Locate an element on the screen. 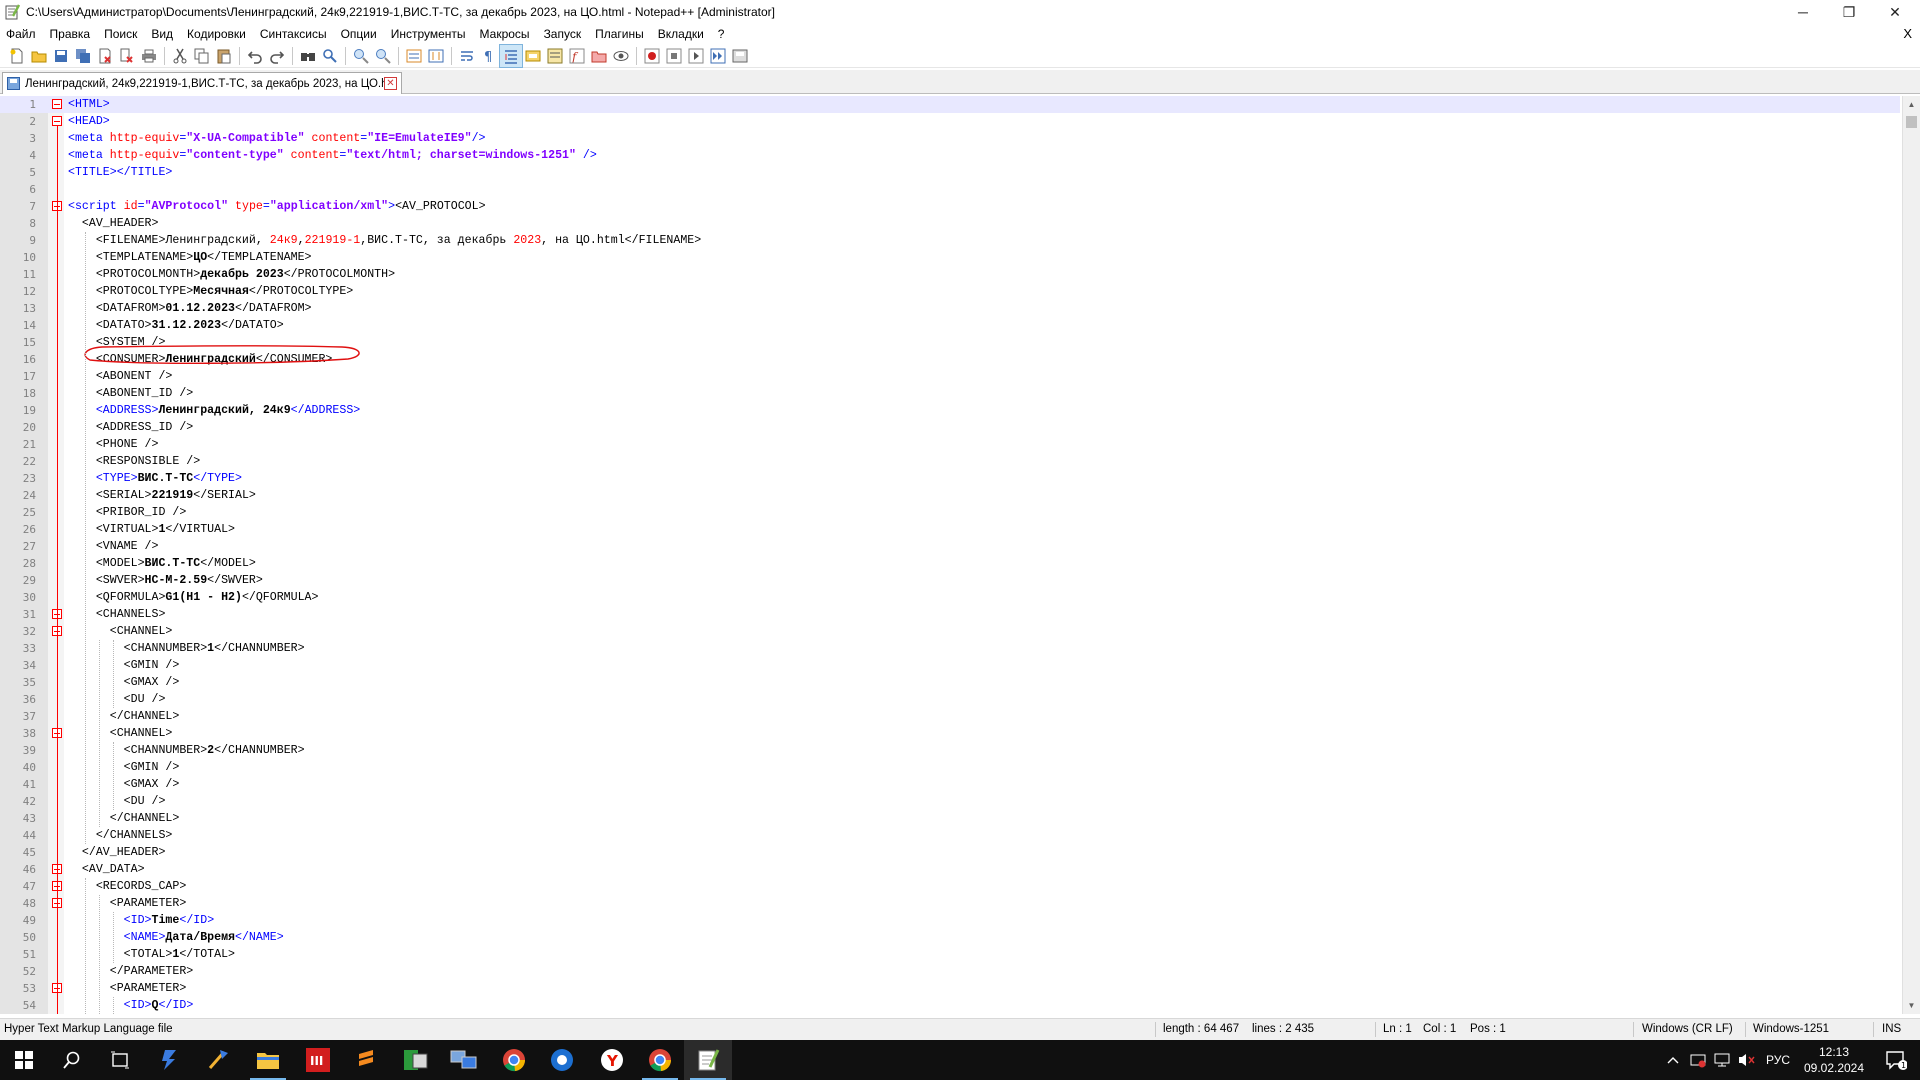  save-all-icon is located at coordinates (83, 56).